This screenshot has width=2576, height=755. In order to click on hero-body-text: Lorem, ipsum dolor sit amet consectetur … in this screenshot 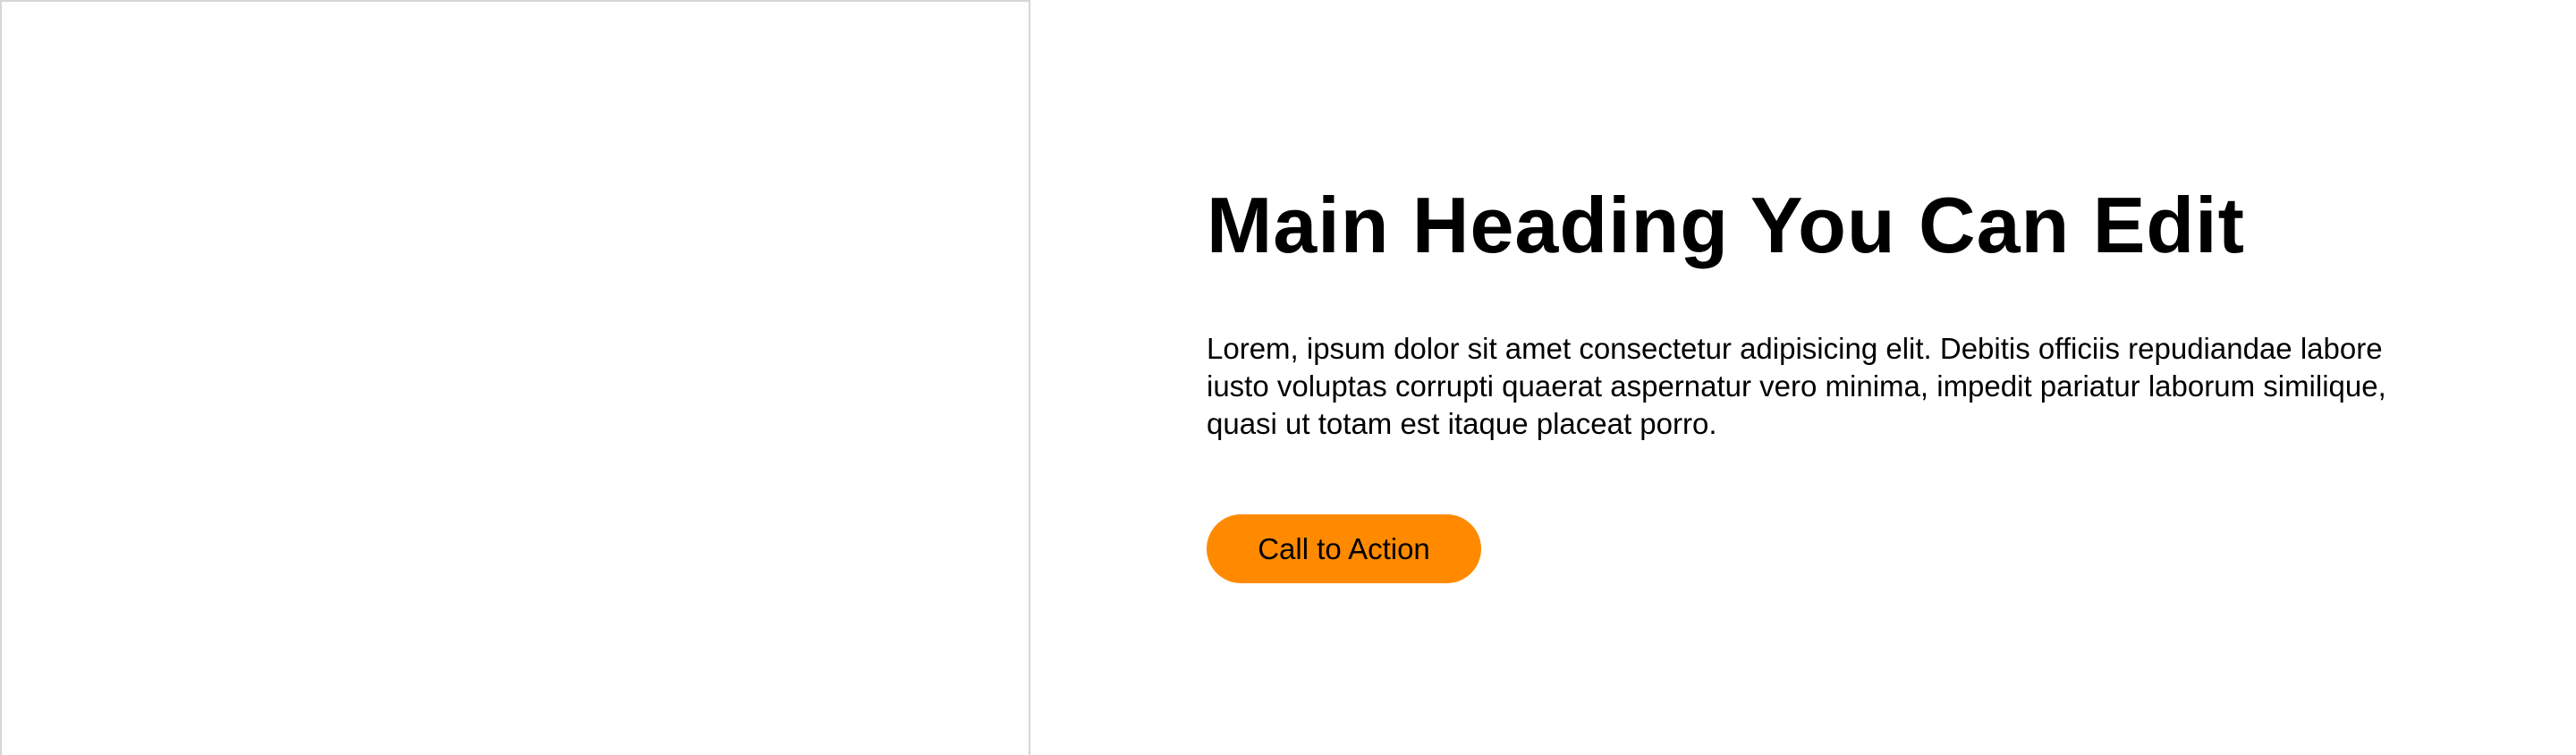, I will do `click(1796, 386)`.